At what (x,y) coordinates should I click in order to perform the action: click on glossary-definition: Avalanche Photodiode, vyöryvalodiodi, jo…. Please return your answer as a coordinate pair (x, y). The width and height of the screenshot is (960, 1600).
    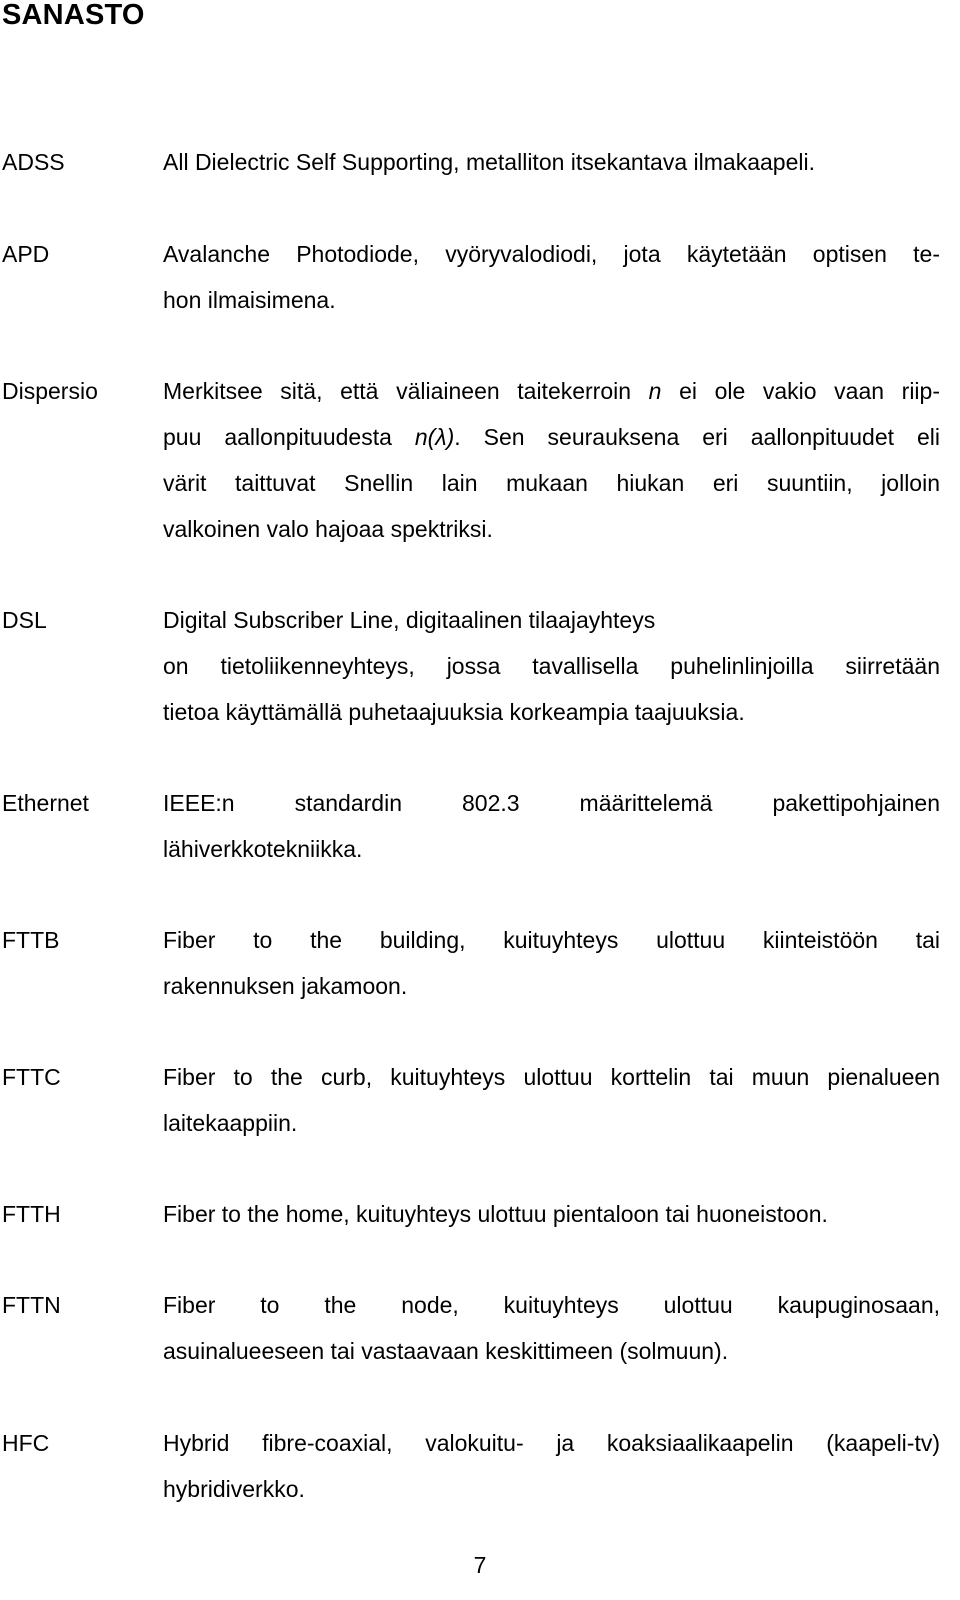
    Looking at the image, I should click on (551, 277).